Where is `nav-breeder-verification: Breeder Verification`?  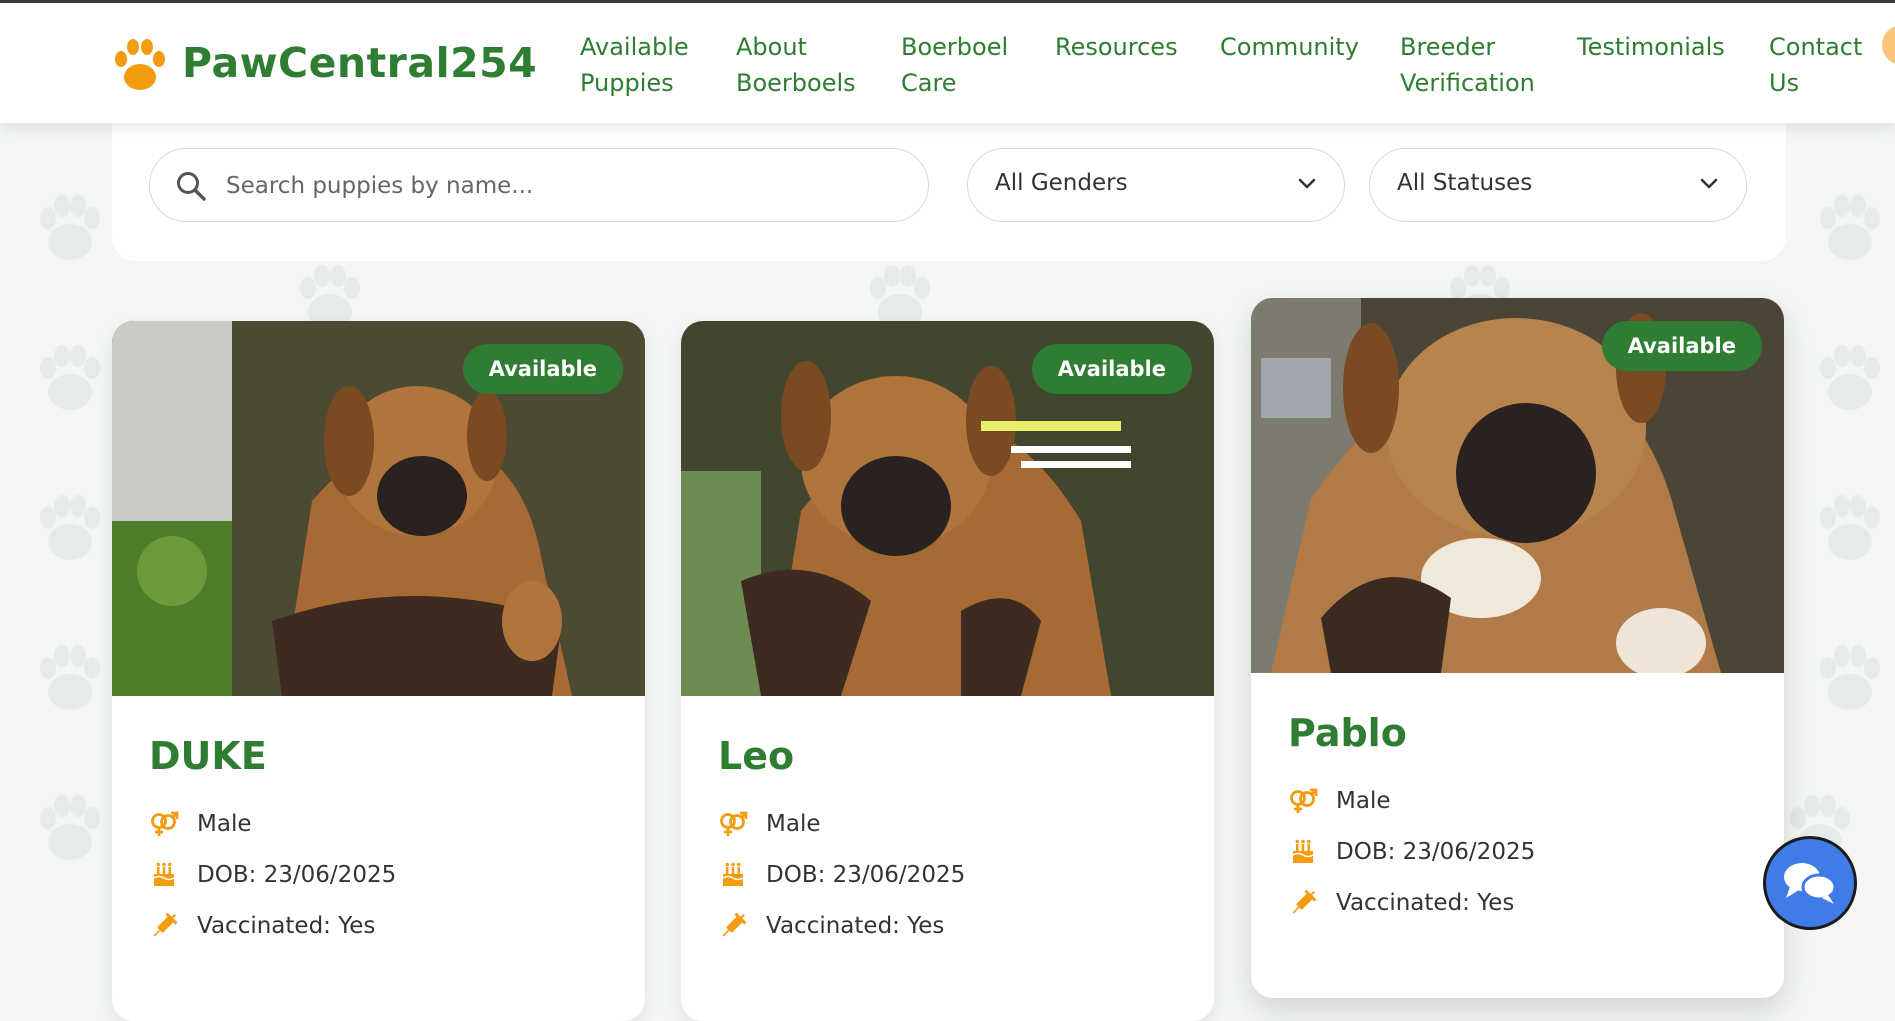
nav-breeder-verification: Breeder Verification is located at coordinates (1488, 65).